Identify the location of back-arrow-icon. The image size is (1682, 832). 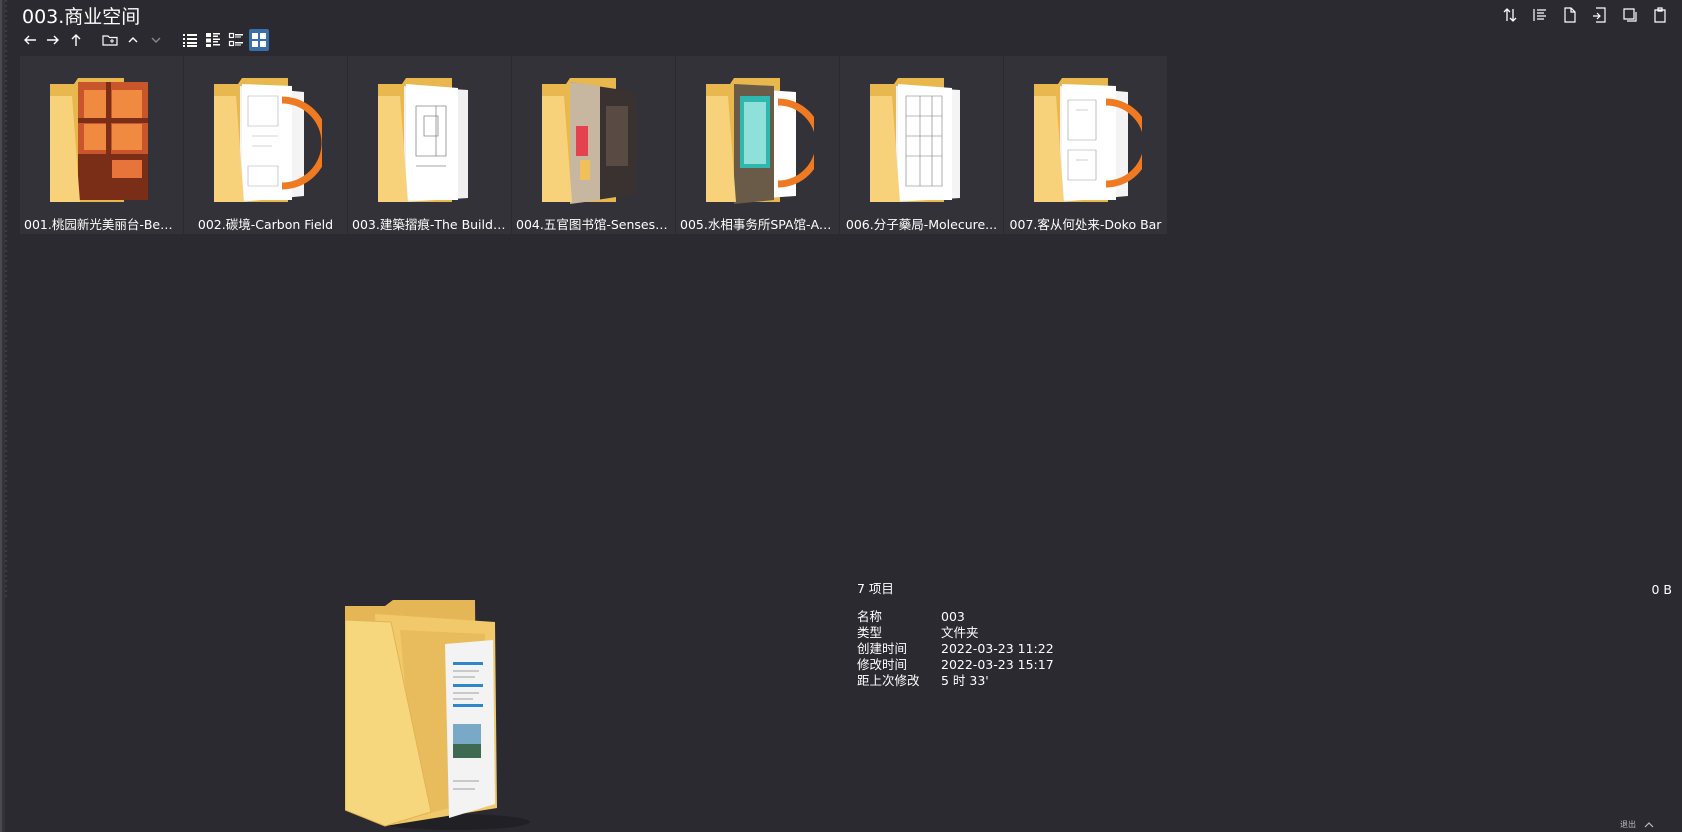
(30, 40).